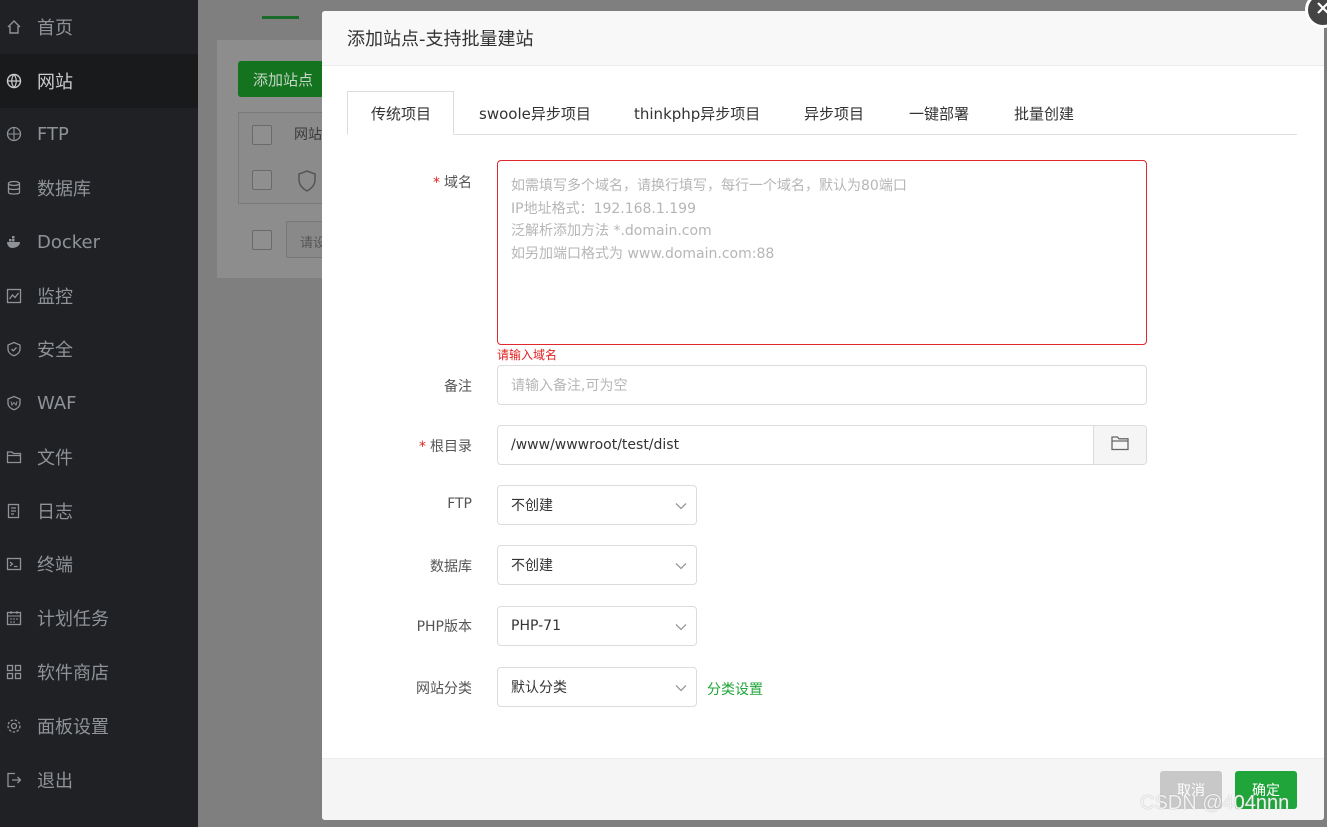 The height and width of the screenshot is (827, 1327). Describe the element at coordinates (99, 349) in the screenshot. I see `sidebar-item-security: 安全` at that location.